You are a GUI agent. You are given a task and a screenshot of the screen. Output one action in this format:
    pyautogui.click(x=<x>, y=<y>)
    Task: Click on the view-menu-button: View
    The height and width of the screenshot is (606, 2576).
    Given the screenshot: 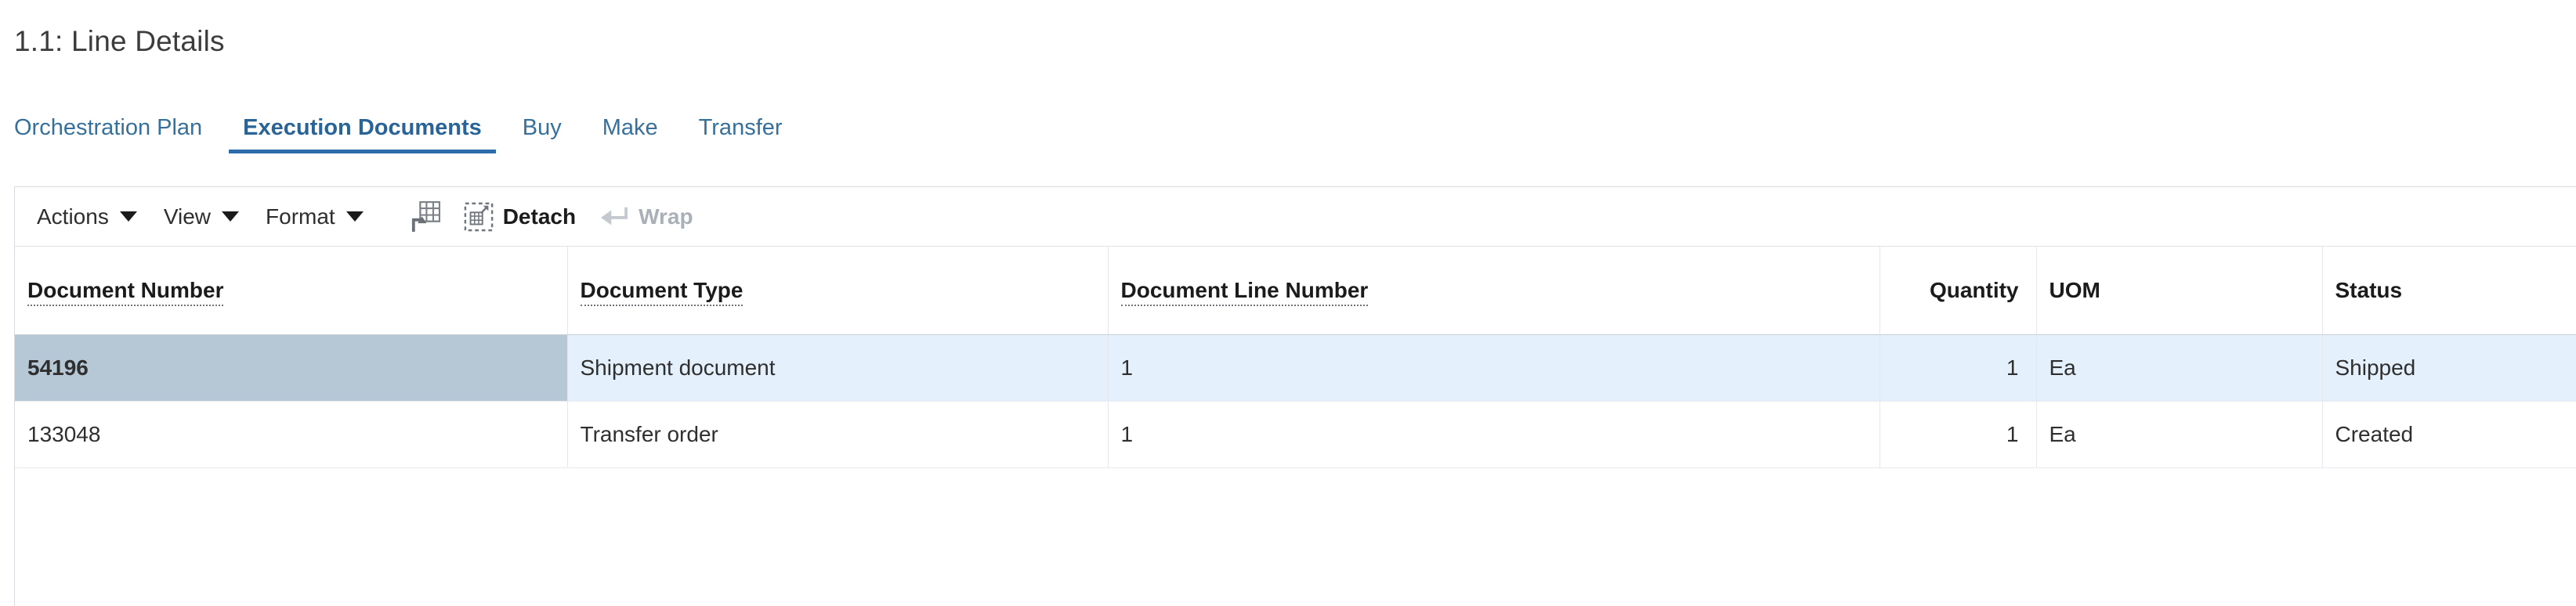 What is the action you would take?
    pyautogui.click(x=202, y=216)
    